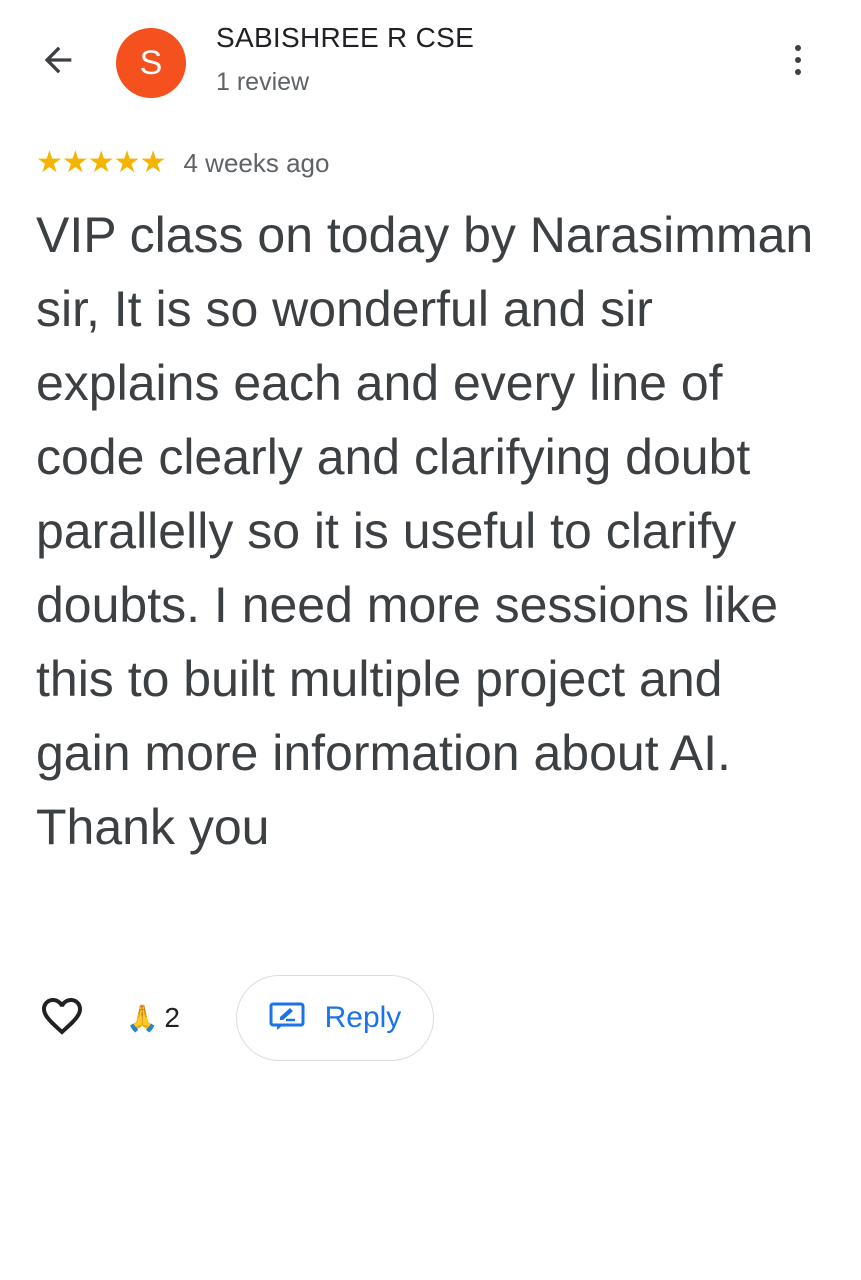  I want to click on star-rating: ★★★★★, so click(101, 162).